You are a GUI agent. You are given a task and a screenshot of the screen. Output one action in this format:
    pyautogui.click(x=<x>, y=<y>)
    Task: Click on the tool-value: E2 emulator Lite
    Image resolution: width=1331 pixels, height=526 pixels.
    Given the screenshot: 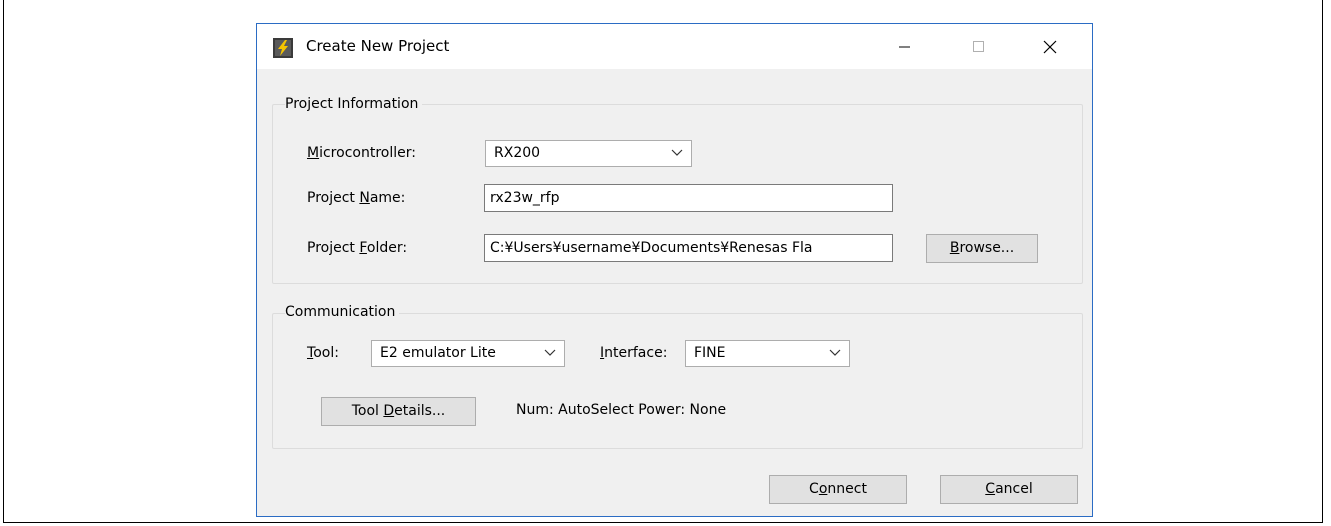 What is the action you would take?
    pyautogui.click(x=438, y=353)
    